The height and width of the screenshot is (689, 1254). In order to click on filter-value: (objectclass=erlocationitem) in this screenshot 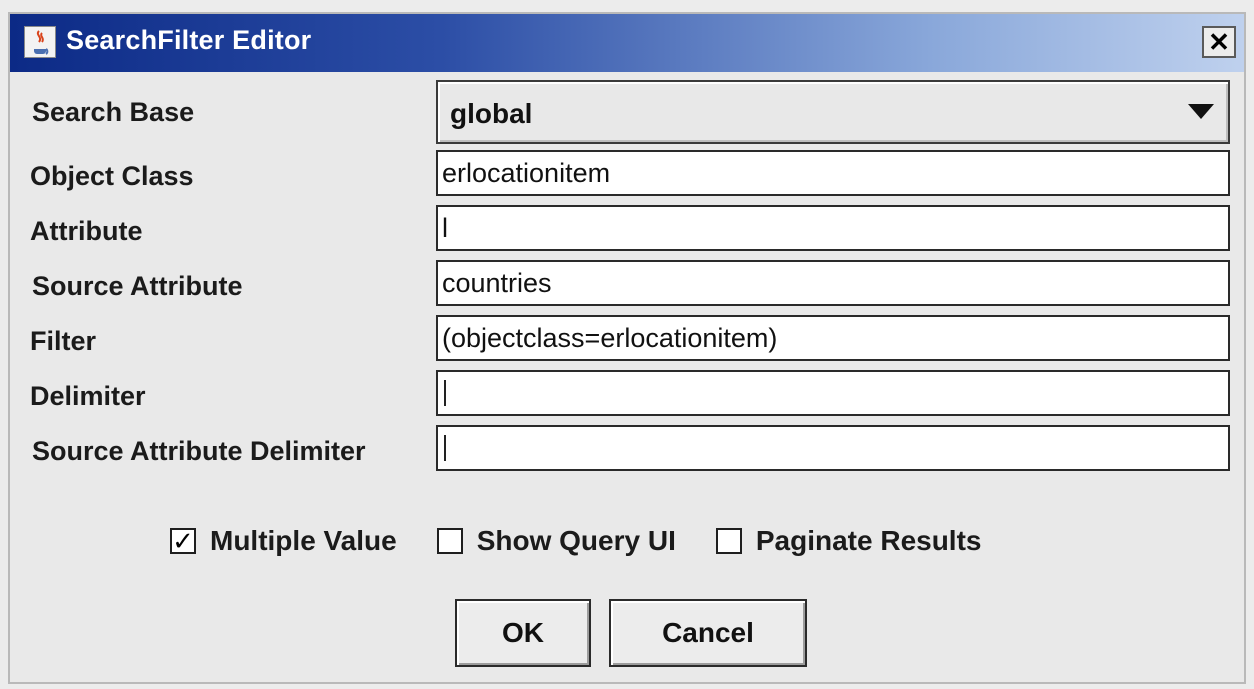, I will do `click(610, 337)`.